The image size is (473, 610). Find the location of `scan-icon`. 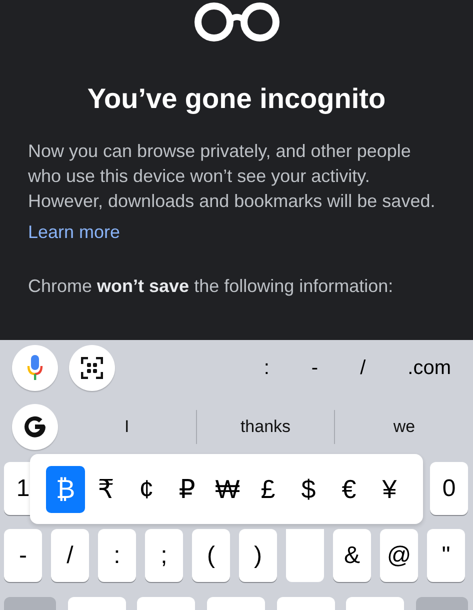

scan-icon is located at coordinates (92, 368).